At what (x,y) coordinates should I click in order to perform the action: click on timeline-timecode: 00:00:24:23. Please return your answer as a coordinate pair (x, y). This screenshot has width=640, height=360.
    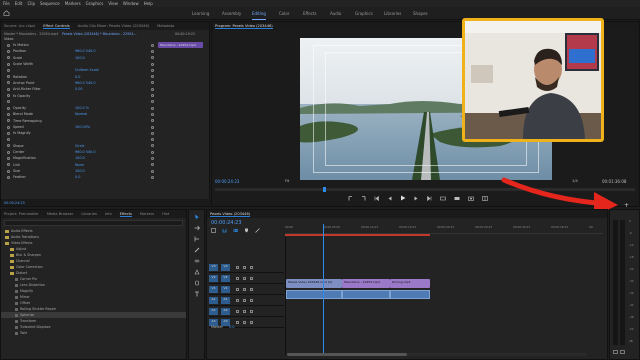
    Looking at the image, I should click on (226, 223).